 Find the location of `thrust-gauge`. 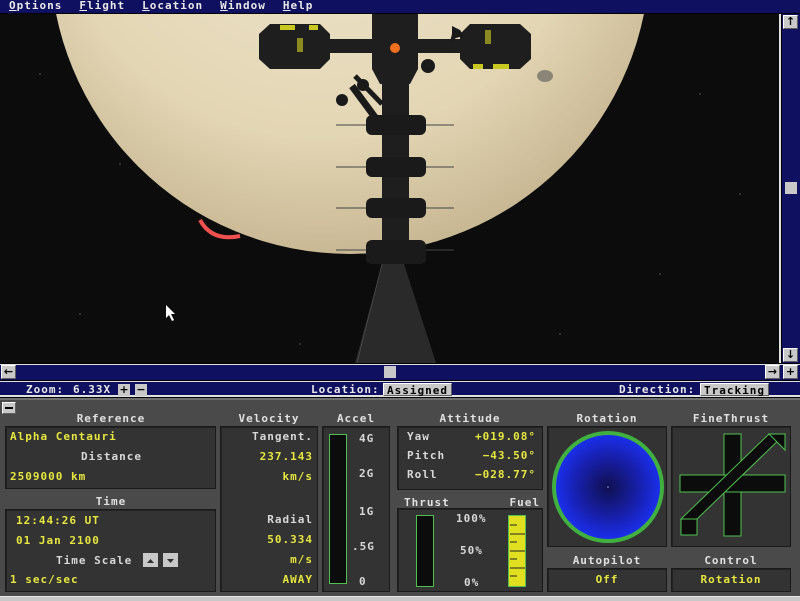

thrust-gauge is located at coordinates (425, 551).